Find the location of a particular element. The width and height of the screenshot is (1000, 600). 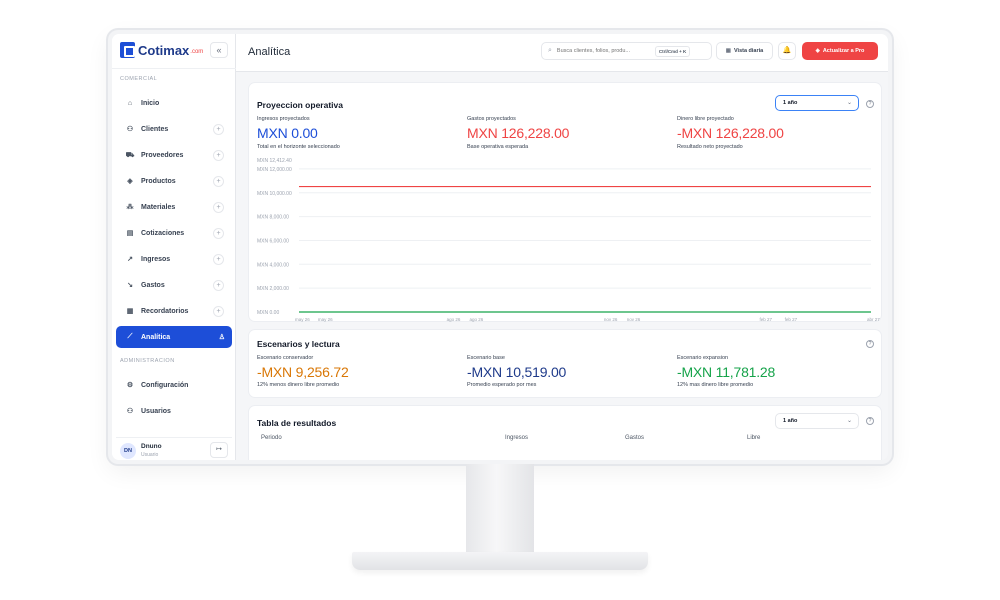

x-tick-label: abr 27 is located at coordinates (873, 319).